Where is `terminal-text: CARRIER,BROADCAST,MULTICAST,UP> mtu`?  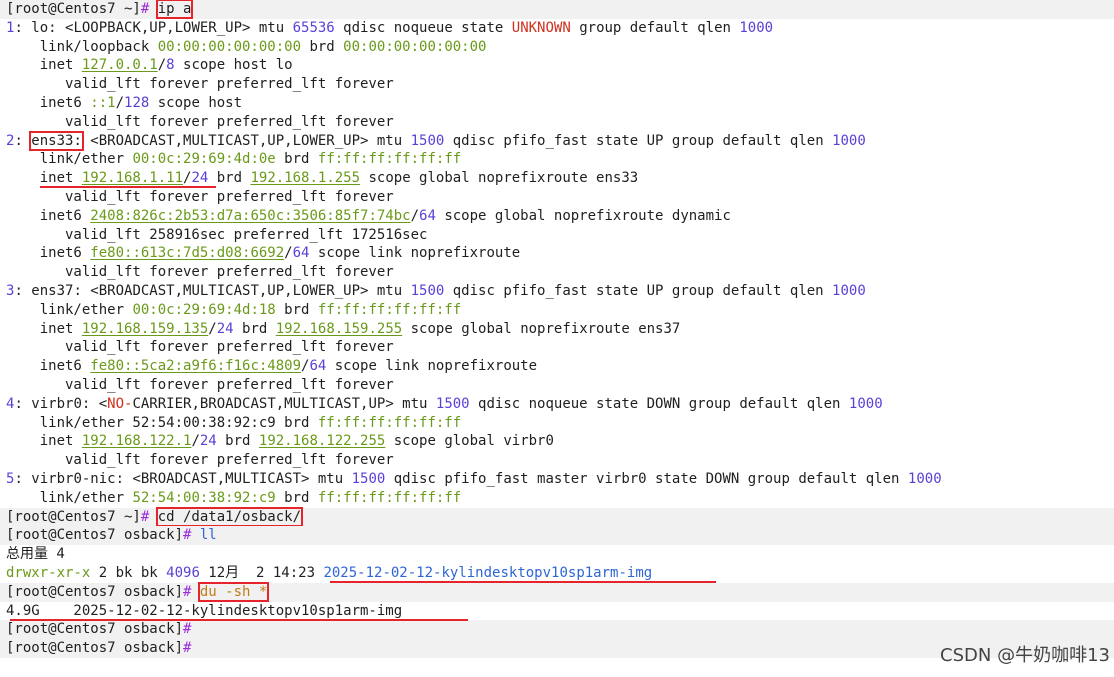 terminal-text: CARRIER,BROADCAST,MULTICAST,UP> mtu is located at coordinates (284, 403).